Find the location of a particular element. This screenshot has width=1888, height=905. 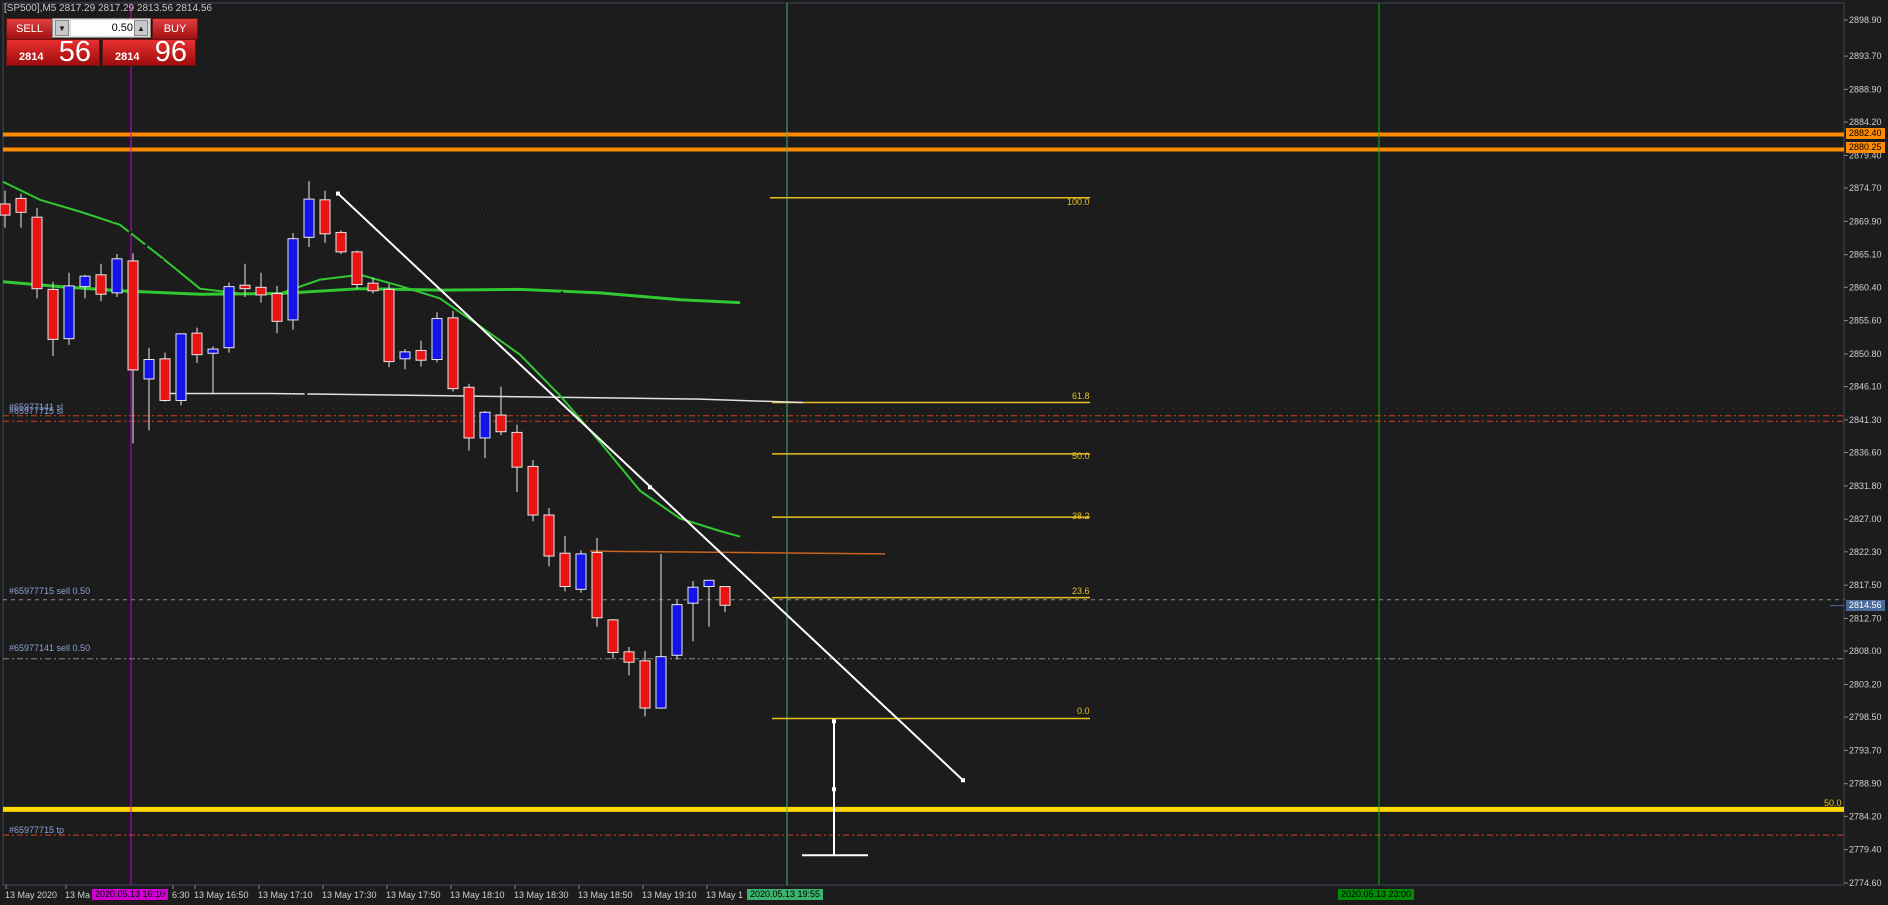

triangle-down-icon: ▼ is located at coordinates (62, 28).